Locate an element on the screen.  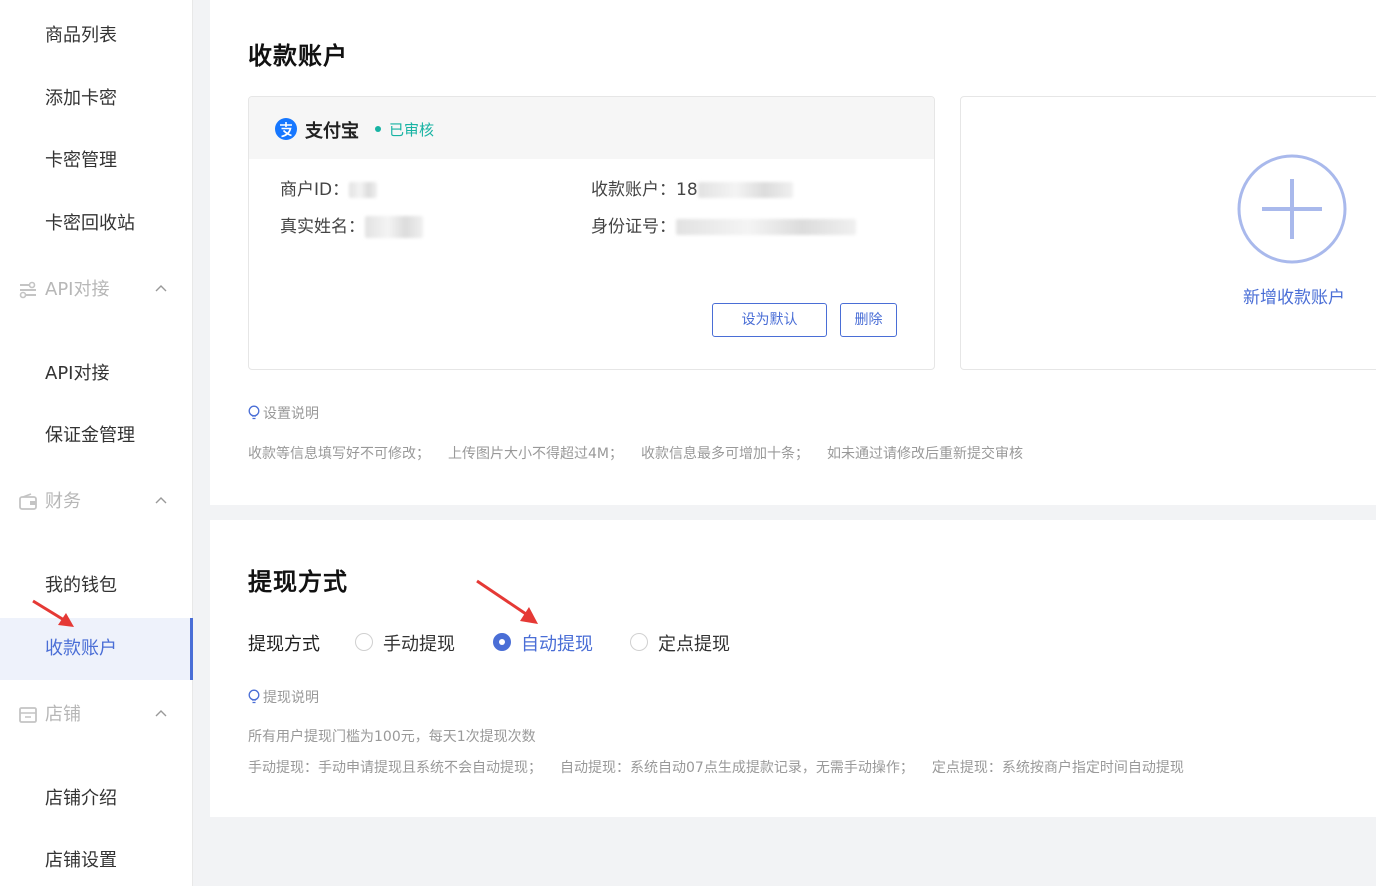
field-label: 商户ID： is located at coordinates (315, 190).